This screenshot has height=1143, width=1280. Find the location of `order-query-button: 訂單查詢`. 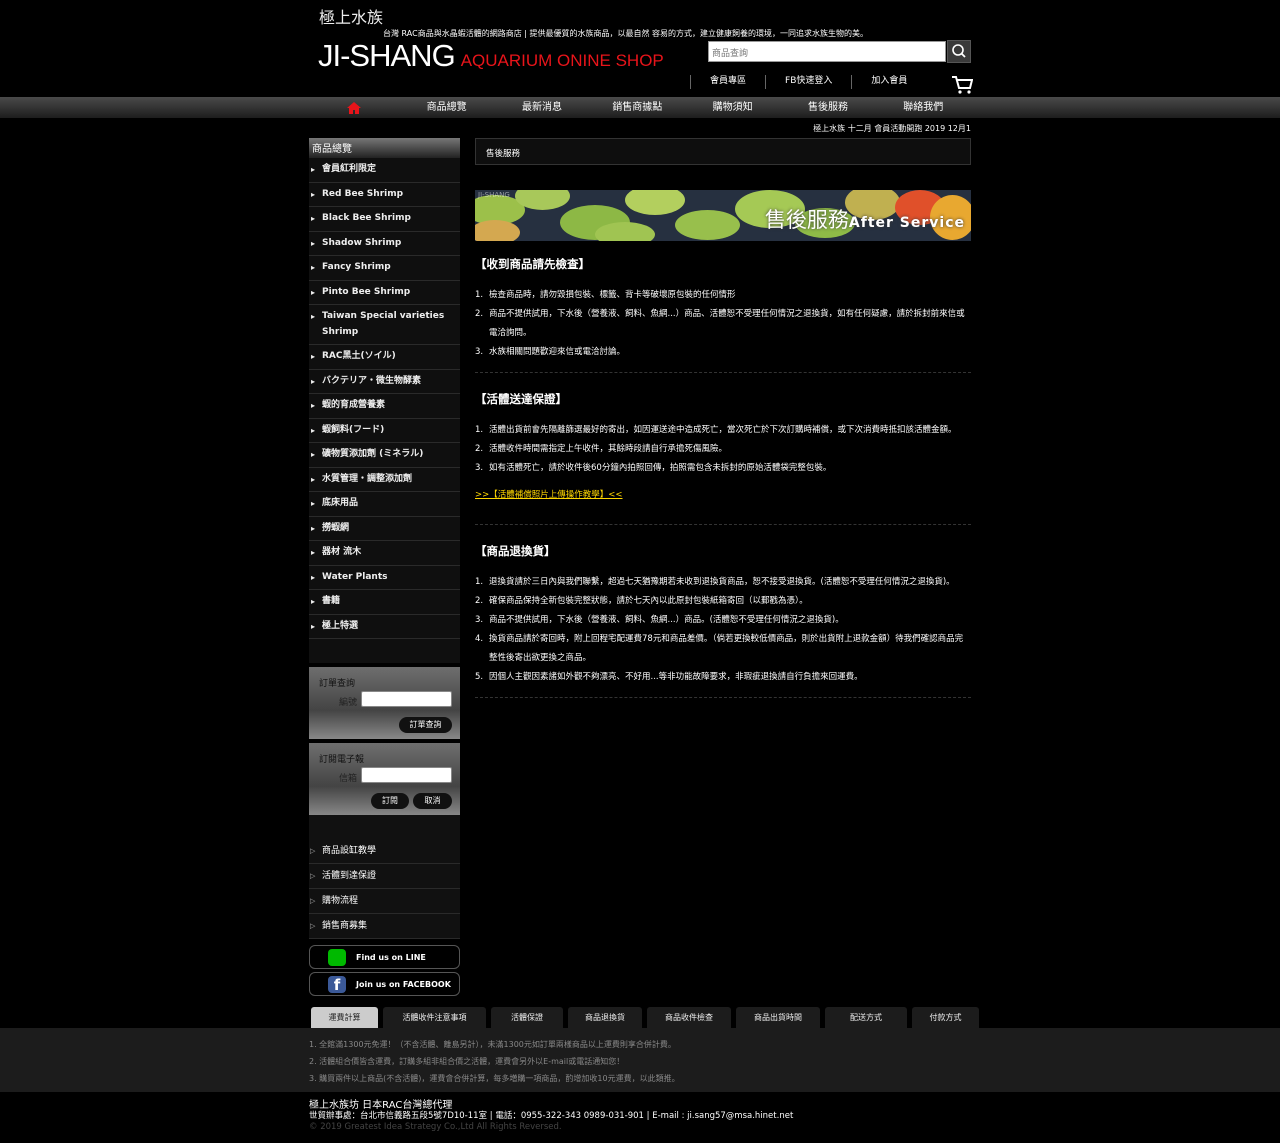

order-query-button: 訂單查詢 is located at coordinates (425, 725).